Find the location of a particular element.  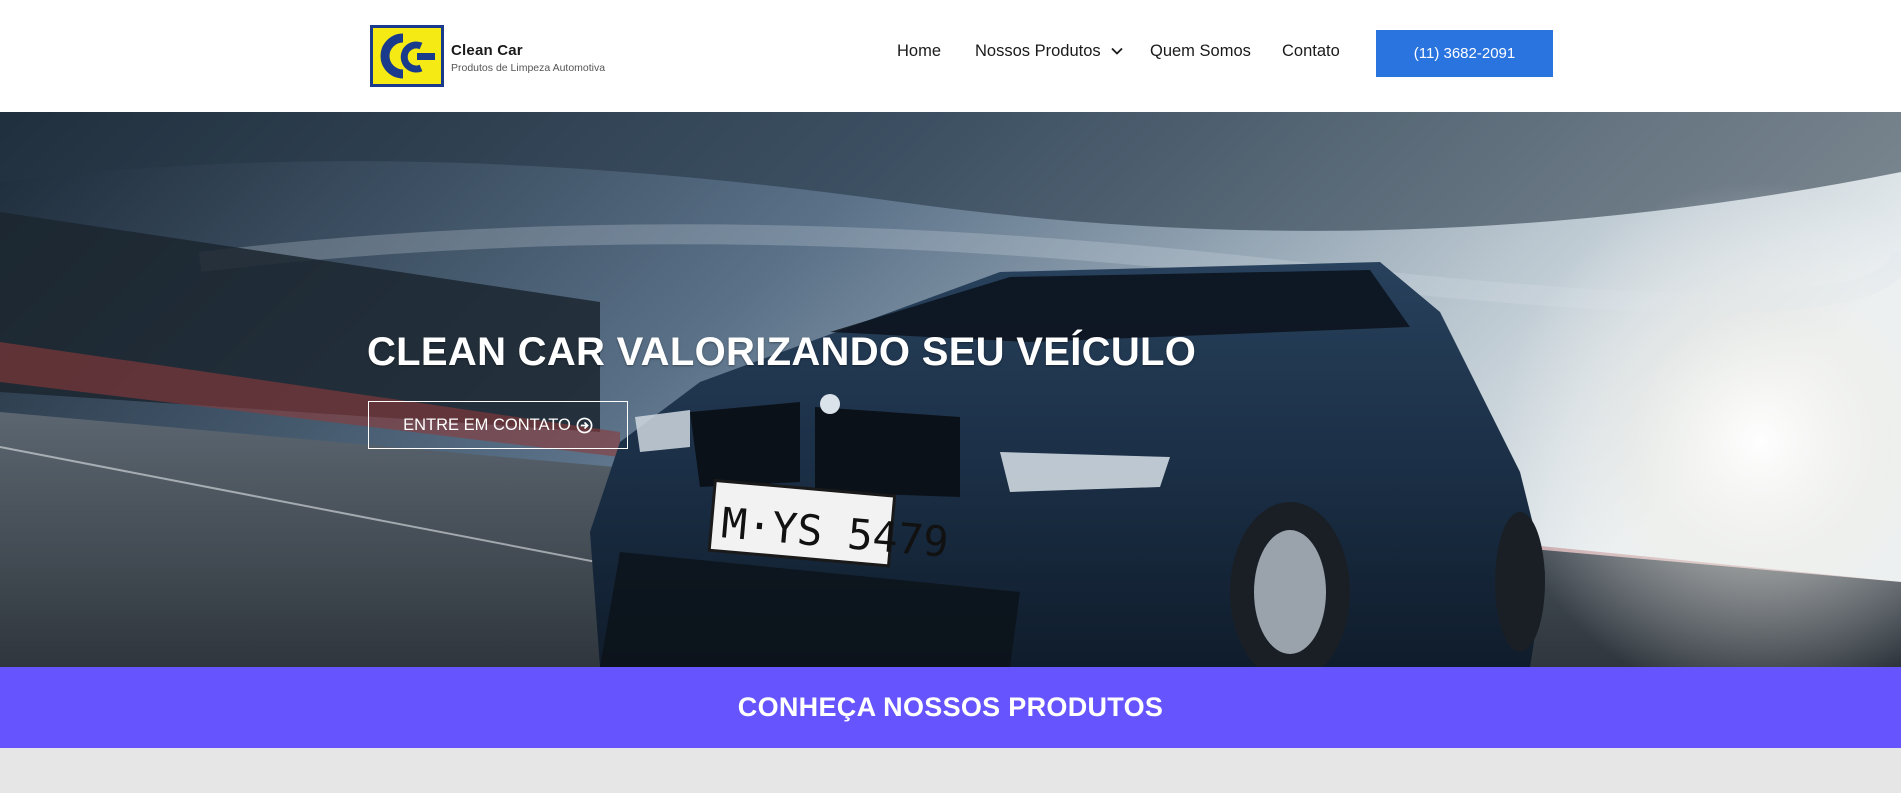

cta-label: ENTRE EM CONTATO is located at coordinates (487, 424).